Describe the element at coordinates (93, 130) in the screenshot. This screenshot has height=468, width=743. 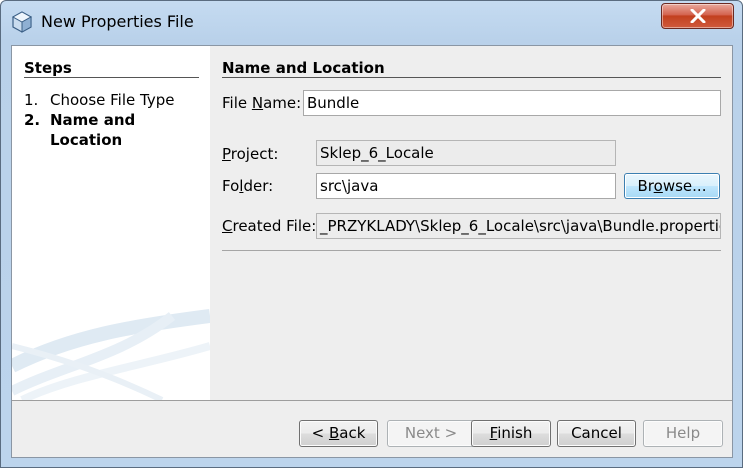
I see `step-label: Name and Location` at that location.